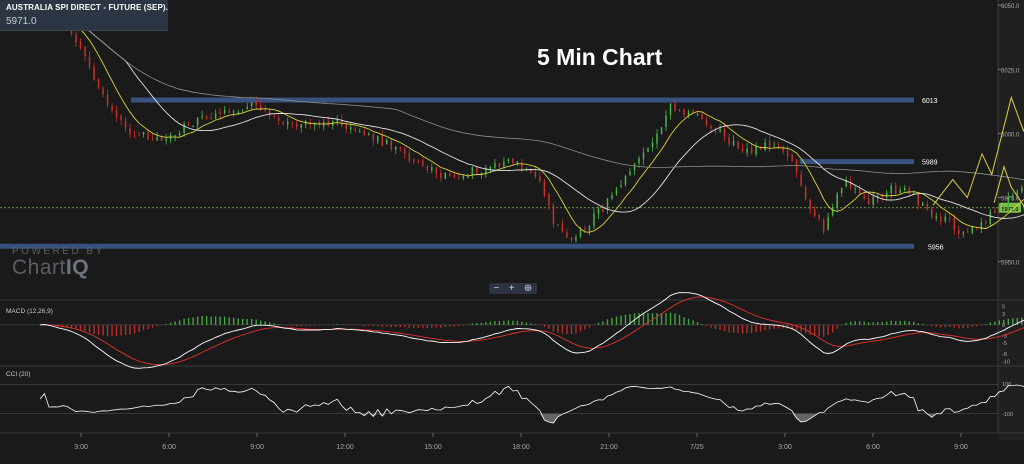 The width and height of the screenshot is (1024, 464). Describe the element at coordinates (1010, 135) in the screenshot. I see `price-tick-label: 6000.0` at that location.